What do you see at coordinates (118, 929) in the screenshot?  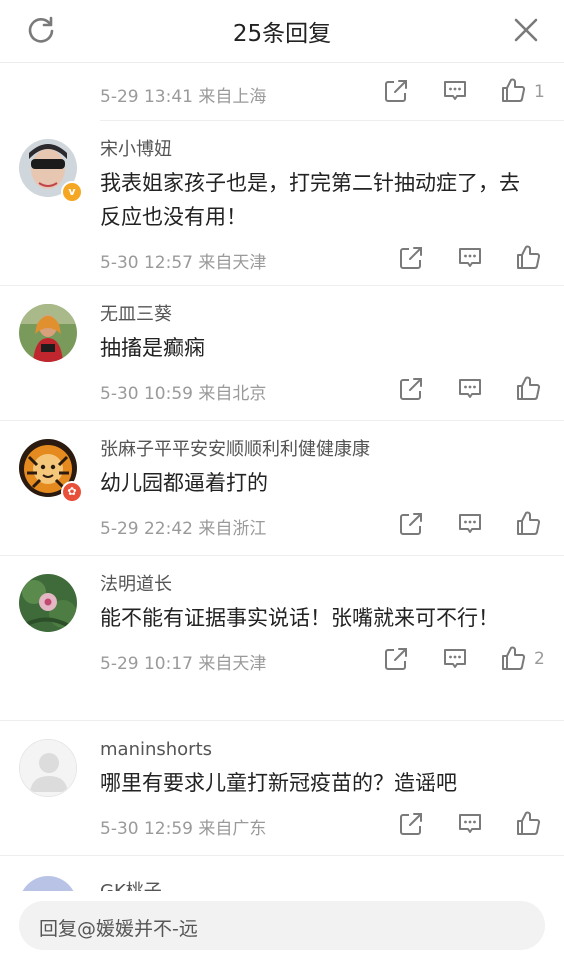 I see `reply-placeholder: 回复@媛媛并不-远` at bounding box center [118, 929].